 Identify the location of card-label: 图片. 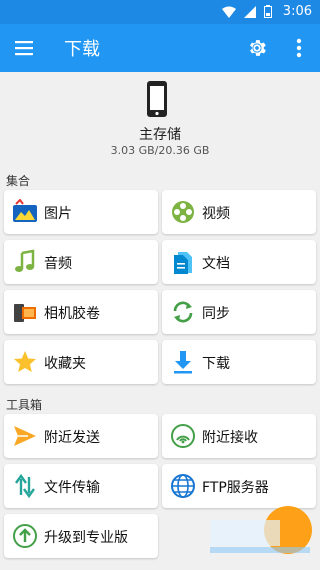
(58, 214).